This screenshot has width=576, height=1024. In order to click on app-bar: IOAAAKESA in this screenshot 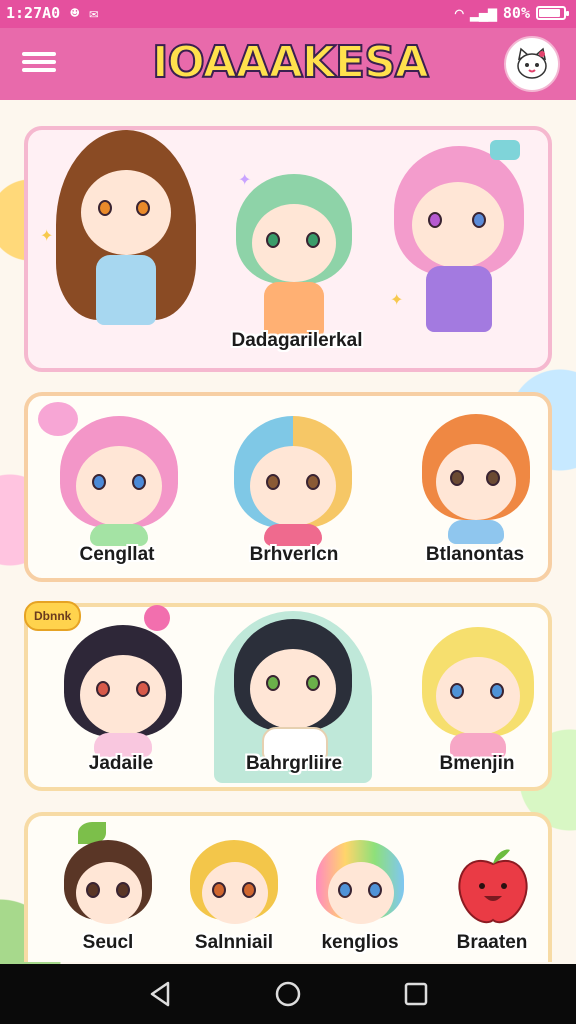, I will do `click(288, 64)`.